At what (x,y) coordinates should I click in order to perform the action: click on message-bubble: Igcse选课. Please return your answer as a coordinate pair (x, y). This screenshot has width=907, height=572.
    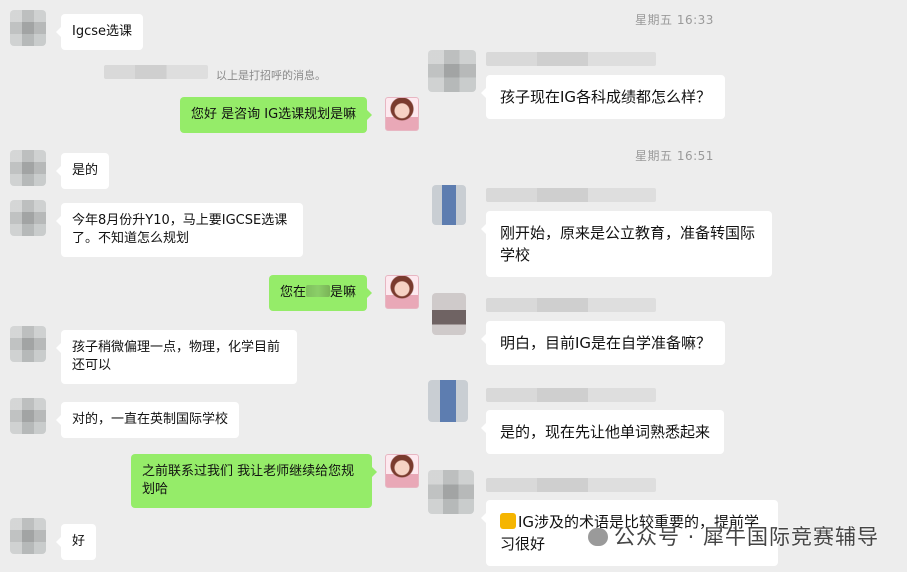
    Looking at the image, I should click on (99, 32).